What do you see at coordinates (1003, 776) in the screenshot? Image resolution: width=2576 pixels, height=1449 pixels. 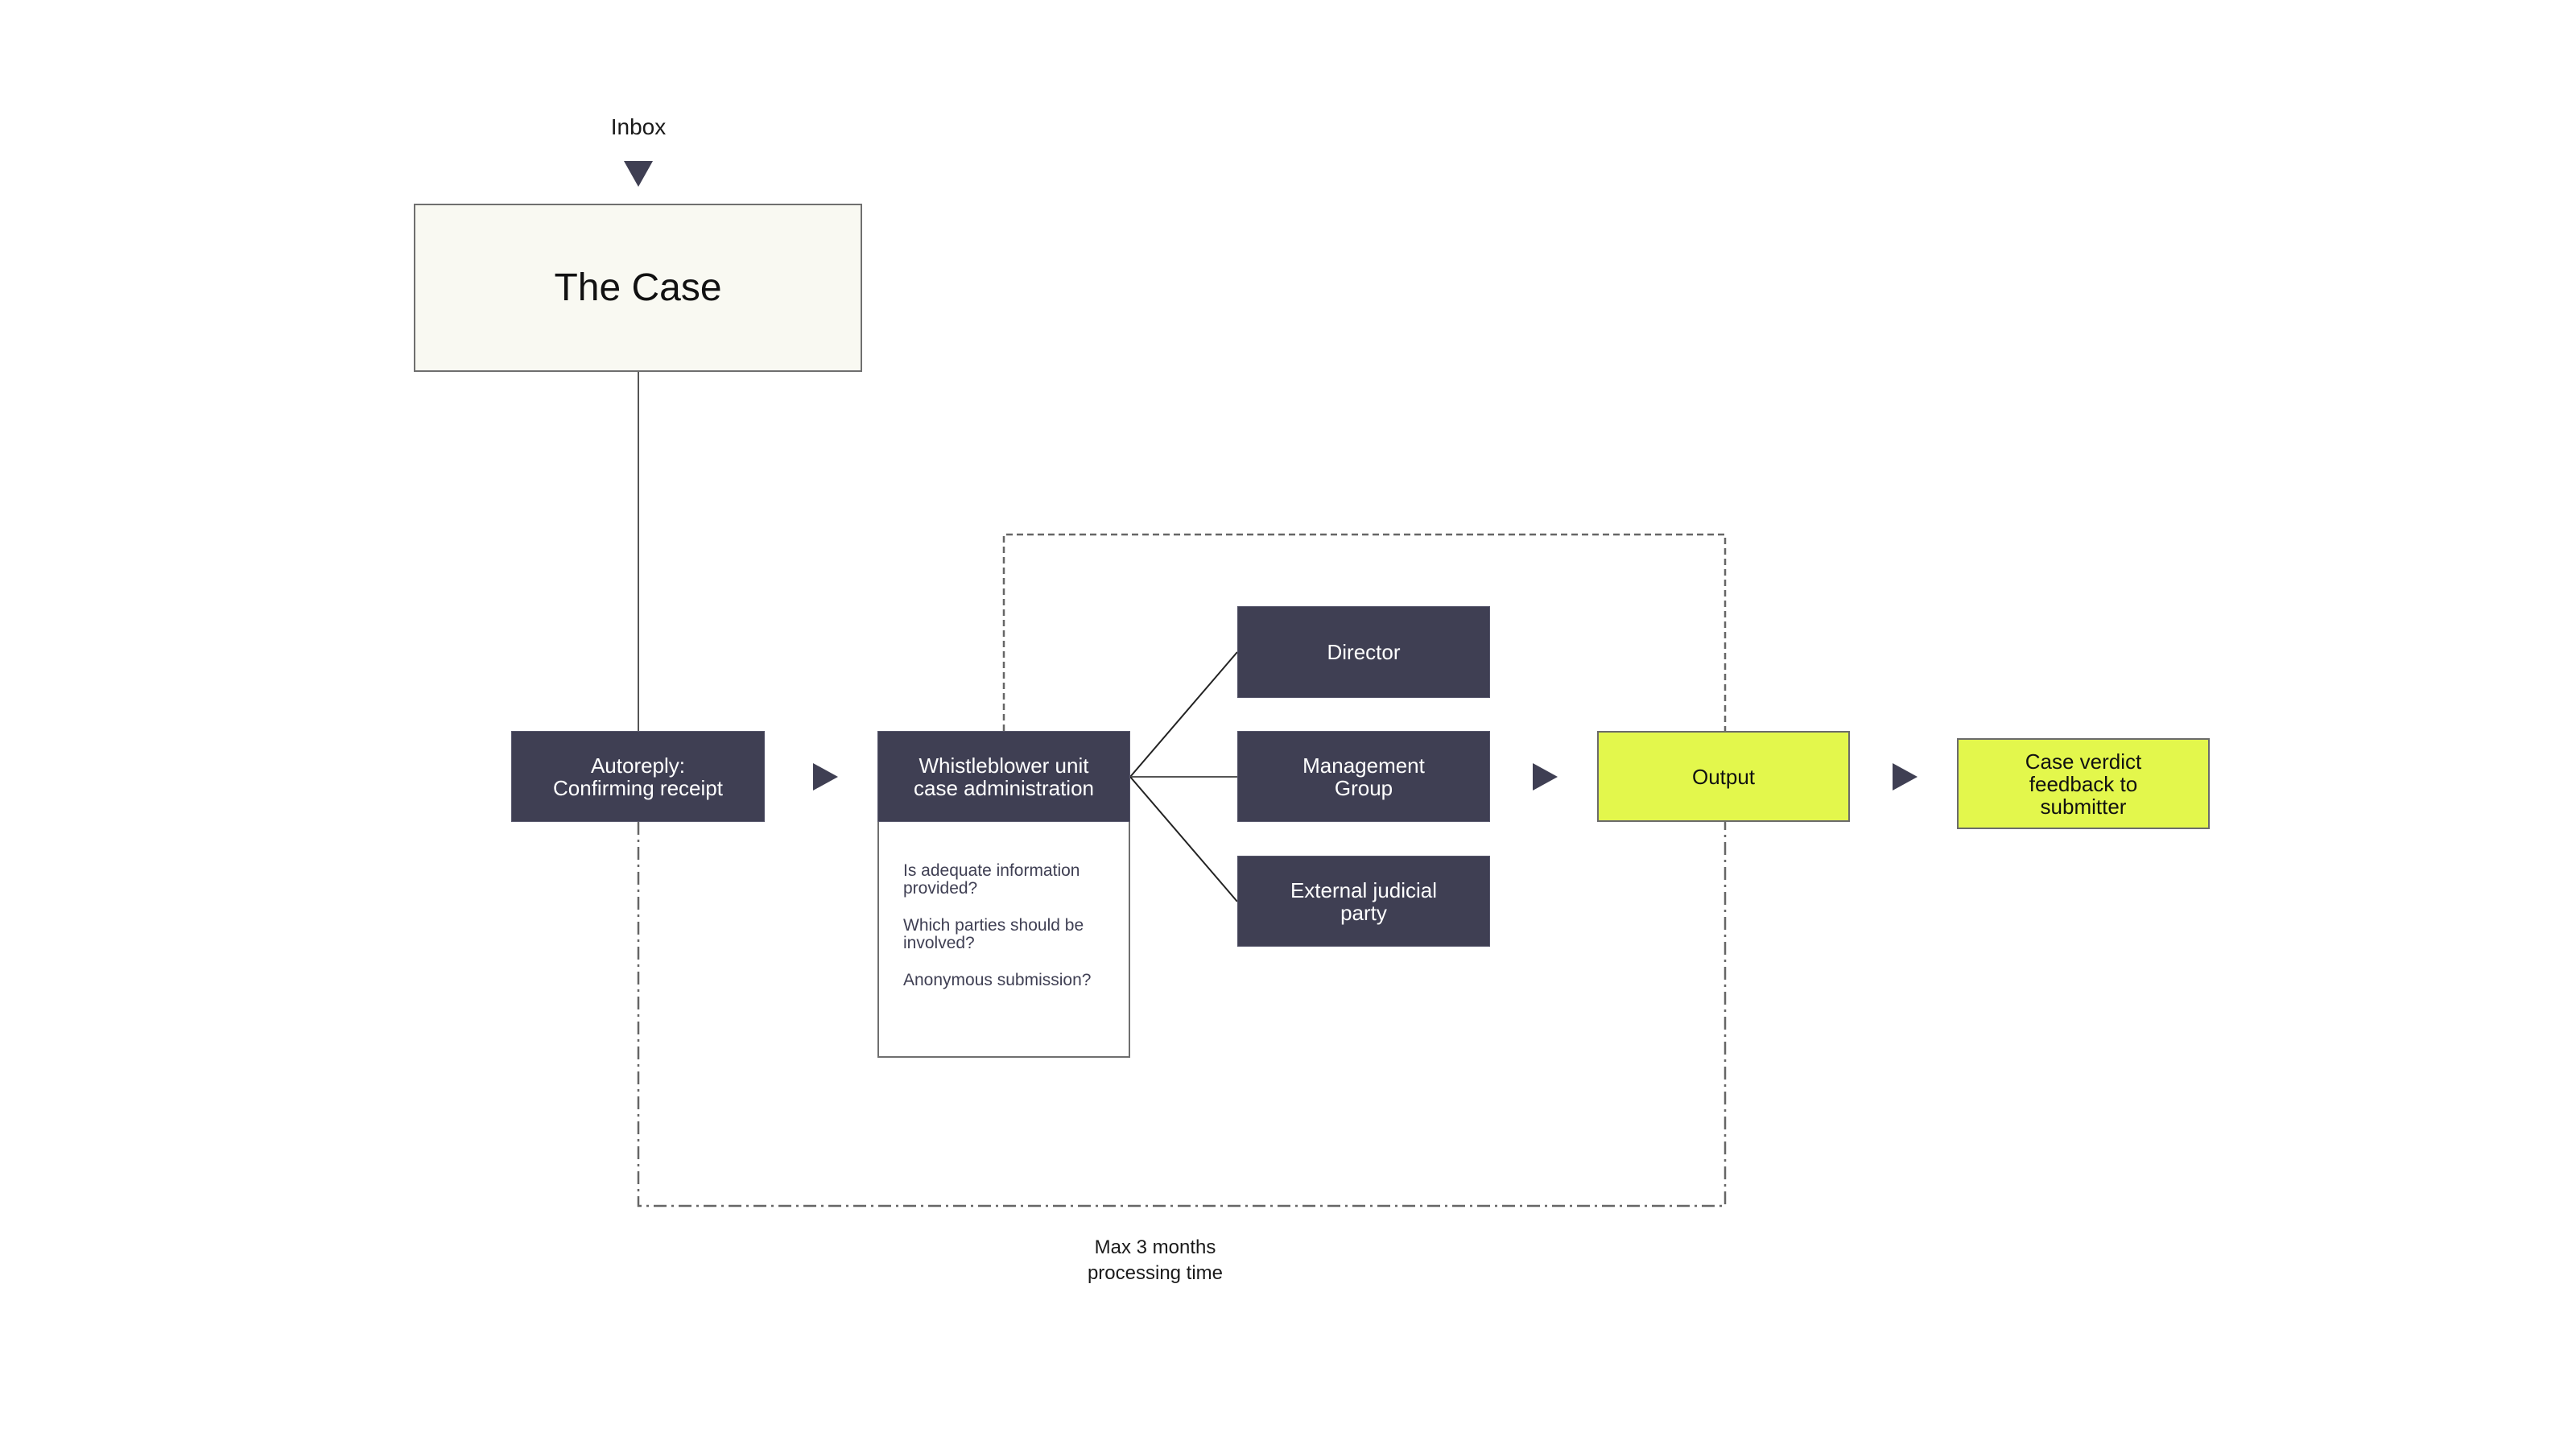 I see `whistleblower-box: Whistleblower unit case administration` at bounding box center [1003, 776].